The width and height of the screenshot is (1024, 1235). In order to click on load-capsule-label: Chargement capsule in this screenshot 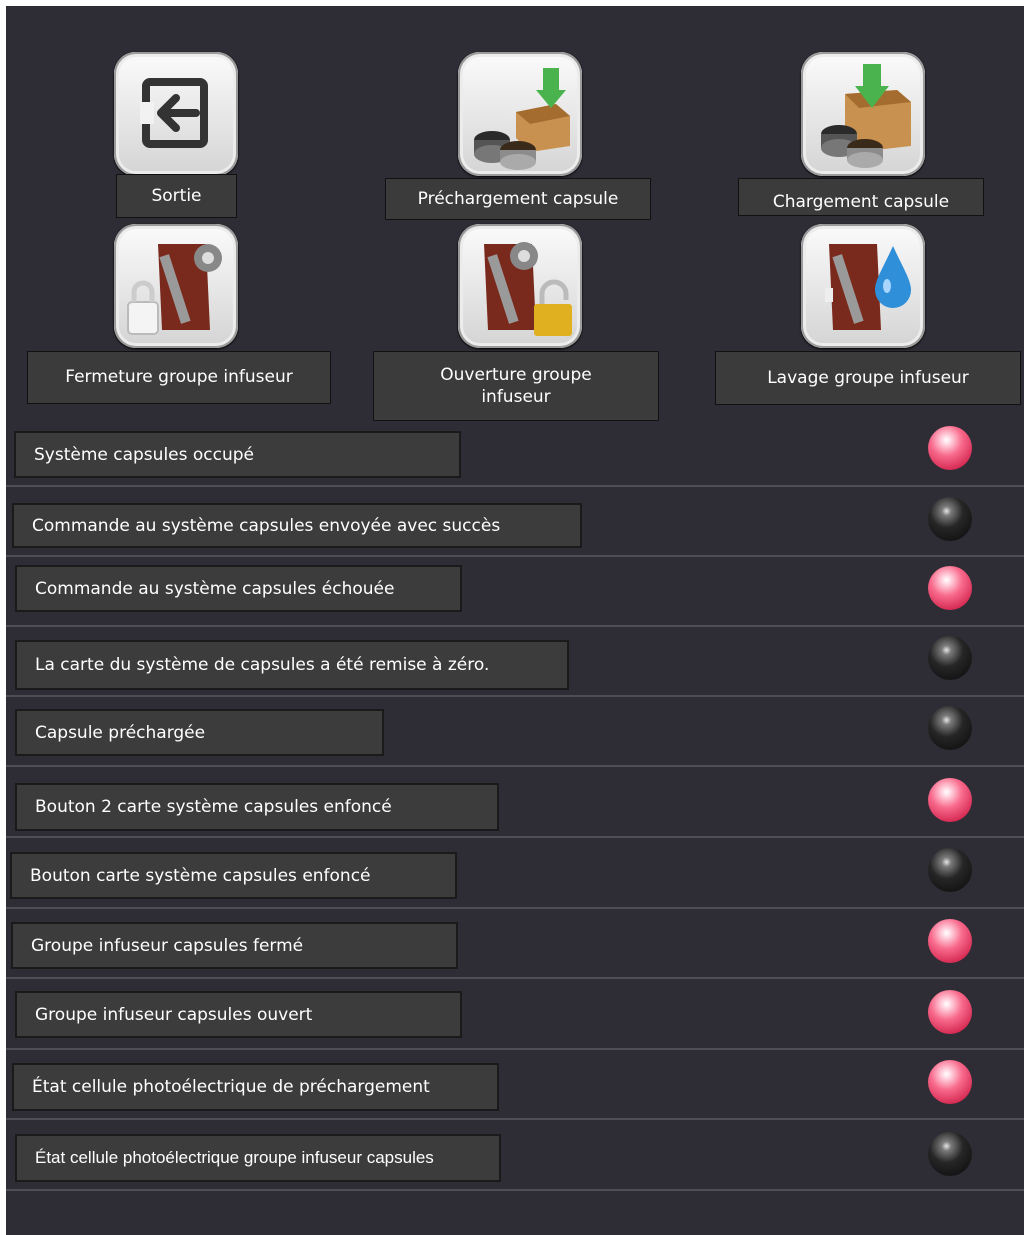, I will do `click(861, 197)`.